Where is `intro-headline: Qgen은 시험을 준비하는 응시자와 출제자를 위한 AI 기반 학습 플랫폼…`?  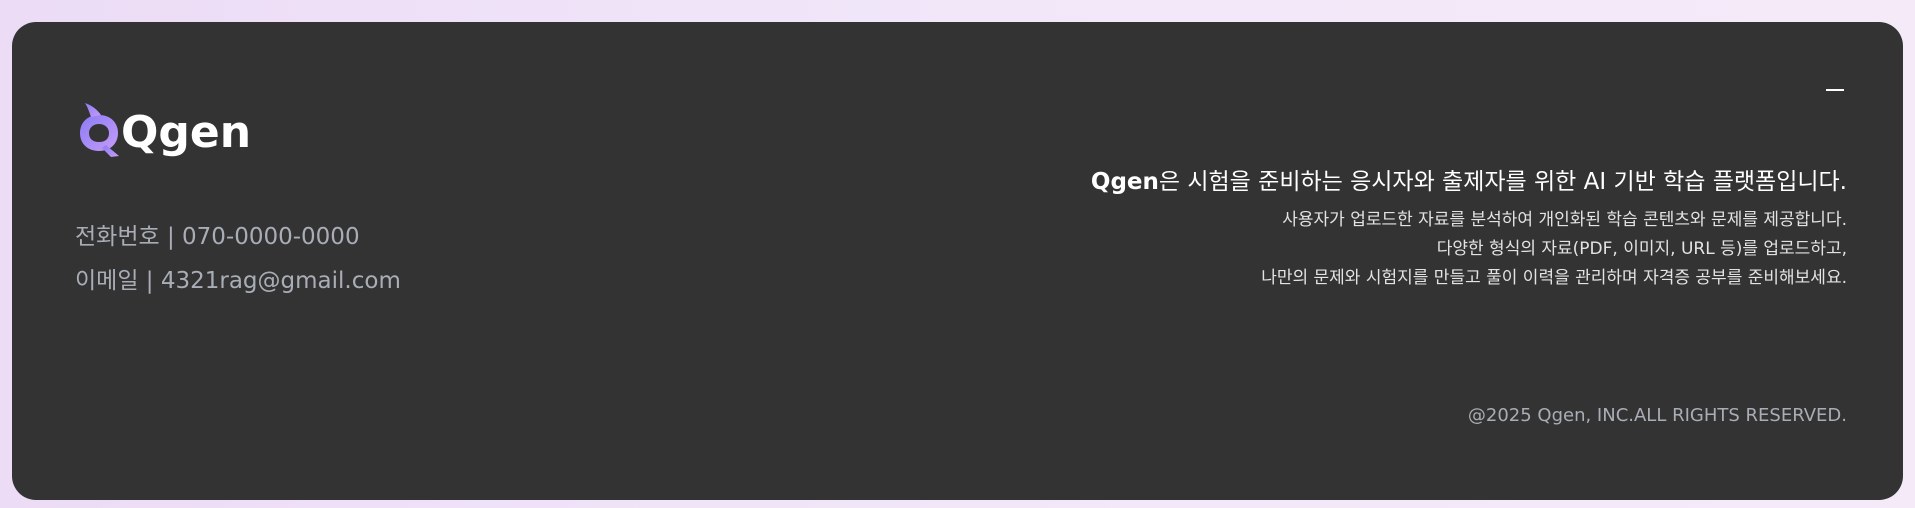 intro-headline: Qgen은 시험을 준비하는 응시자와 출제자를 위한 AI 기반 학습 플랫폼… is located at coordinates (1469, 182).